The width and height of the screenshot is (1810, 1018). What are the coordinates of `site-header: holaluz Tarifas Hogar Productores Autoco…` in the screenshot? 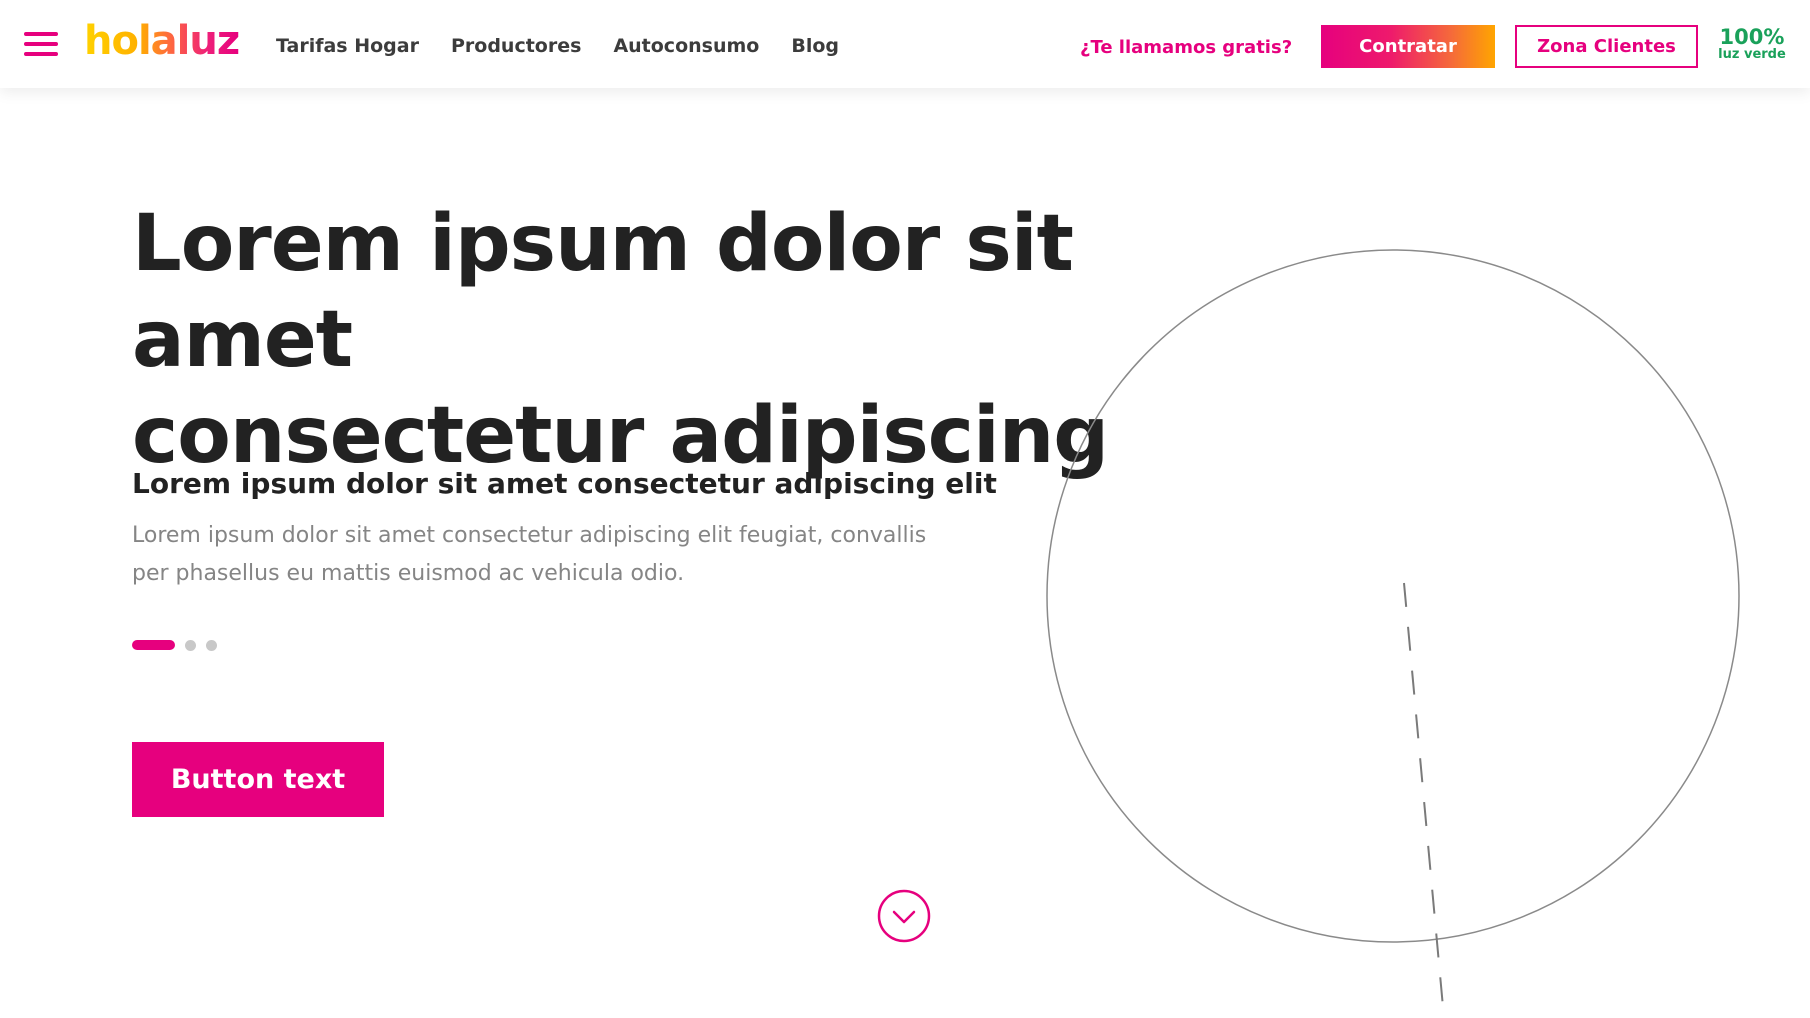 It's located at (905, 44).